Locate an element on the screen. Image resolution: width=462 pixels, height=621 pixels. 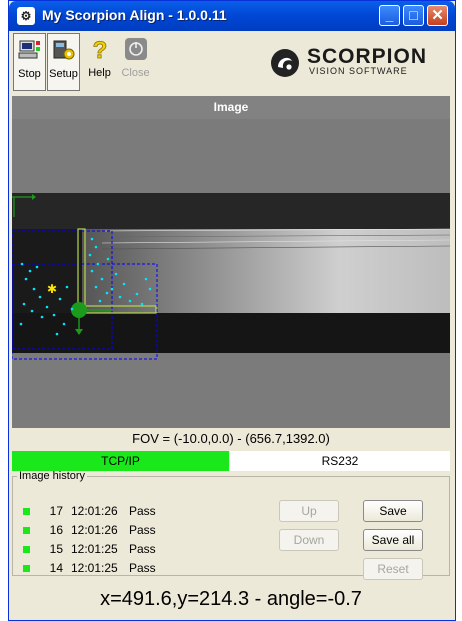
close-button: Close is located at coordinates (135, 62).